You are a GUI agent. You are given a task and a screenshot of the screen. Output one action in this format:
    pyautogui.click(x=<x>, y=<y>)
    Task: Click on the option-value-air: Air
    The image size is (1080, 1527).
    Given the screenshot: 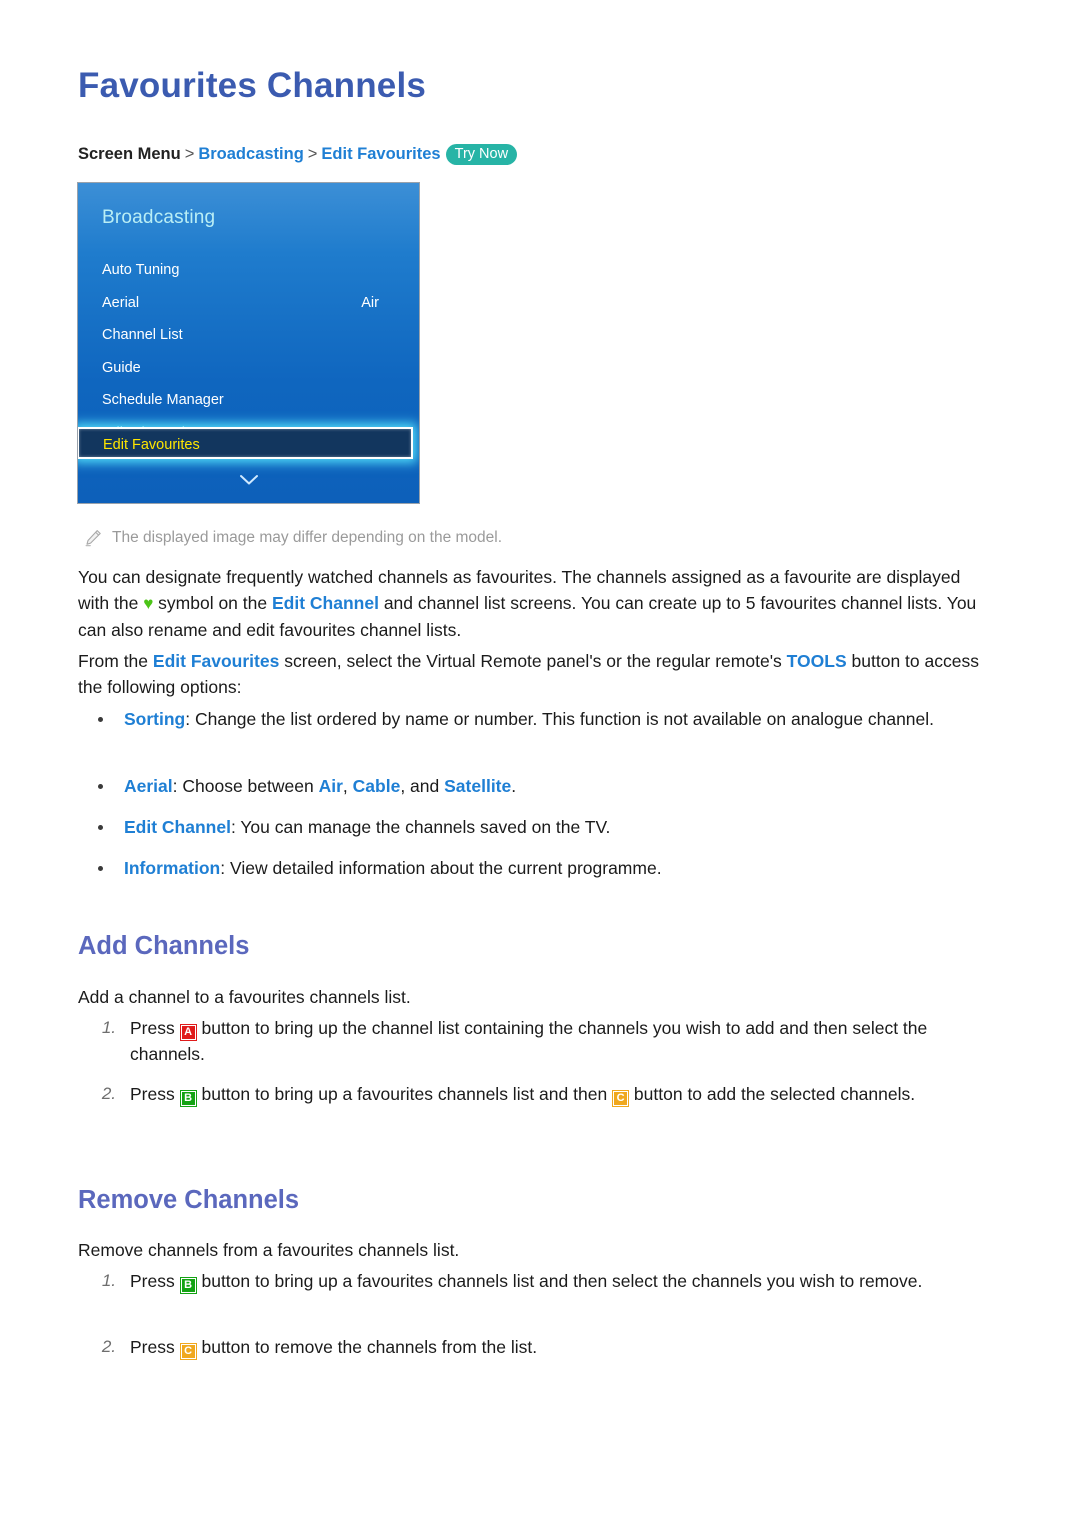 What is the action you would take?
    pyautogui.click(x=331, y=786)
    